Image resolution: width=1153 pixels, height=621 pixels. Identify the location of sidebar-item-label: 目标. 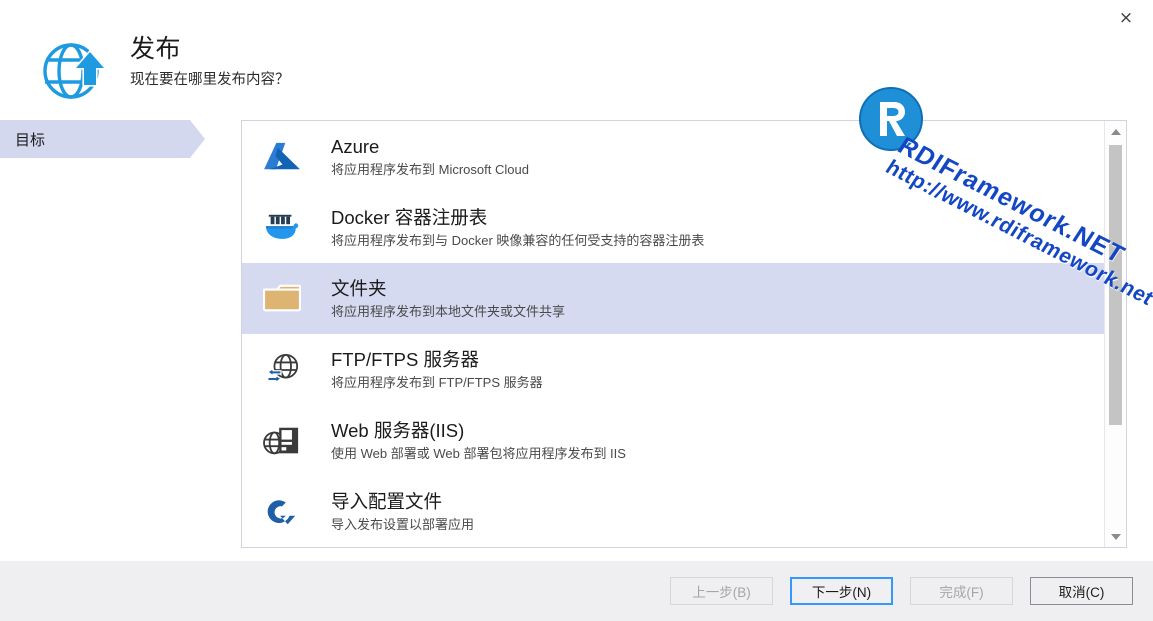
(30, 140).